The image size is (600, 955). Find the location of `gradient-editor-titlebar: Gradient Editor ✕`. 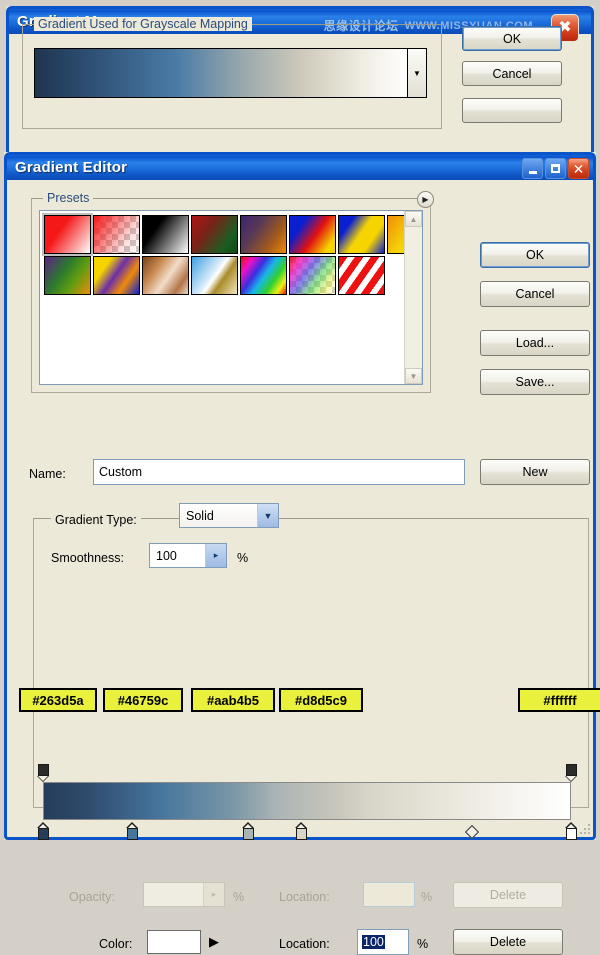

gradient-editor-titlebar: Gradient Editor ✕ is located at coordinates (300, 166).